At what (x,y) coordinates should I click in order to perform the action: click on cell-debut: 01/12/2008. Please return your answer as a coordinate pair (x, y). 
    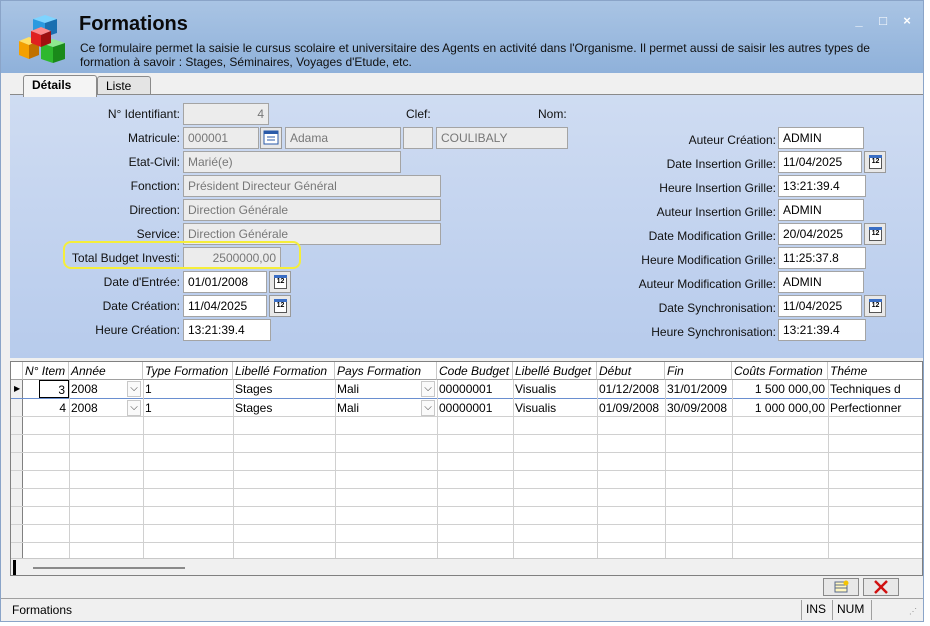
    Looking at the image, I should click on (631, 389).